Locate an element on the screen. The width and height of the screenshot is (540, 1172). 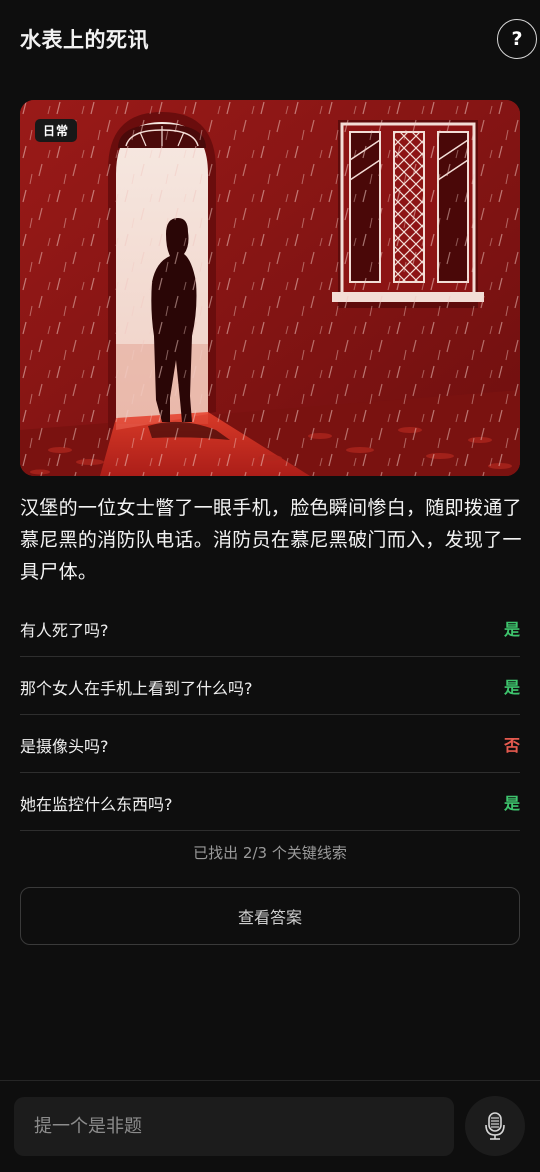
answer-badge: 否 is located at coordinates (511, 745).